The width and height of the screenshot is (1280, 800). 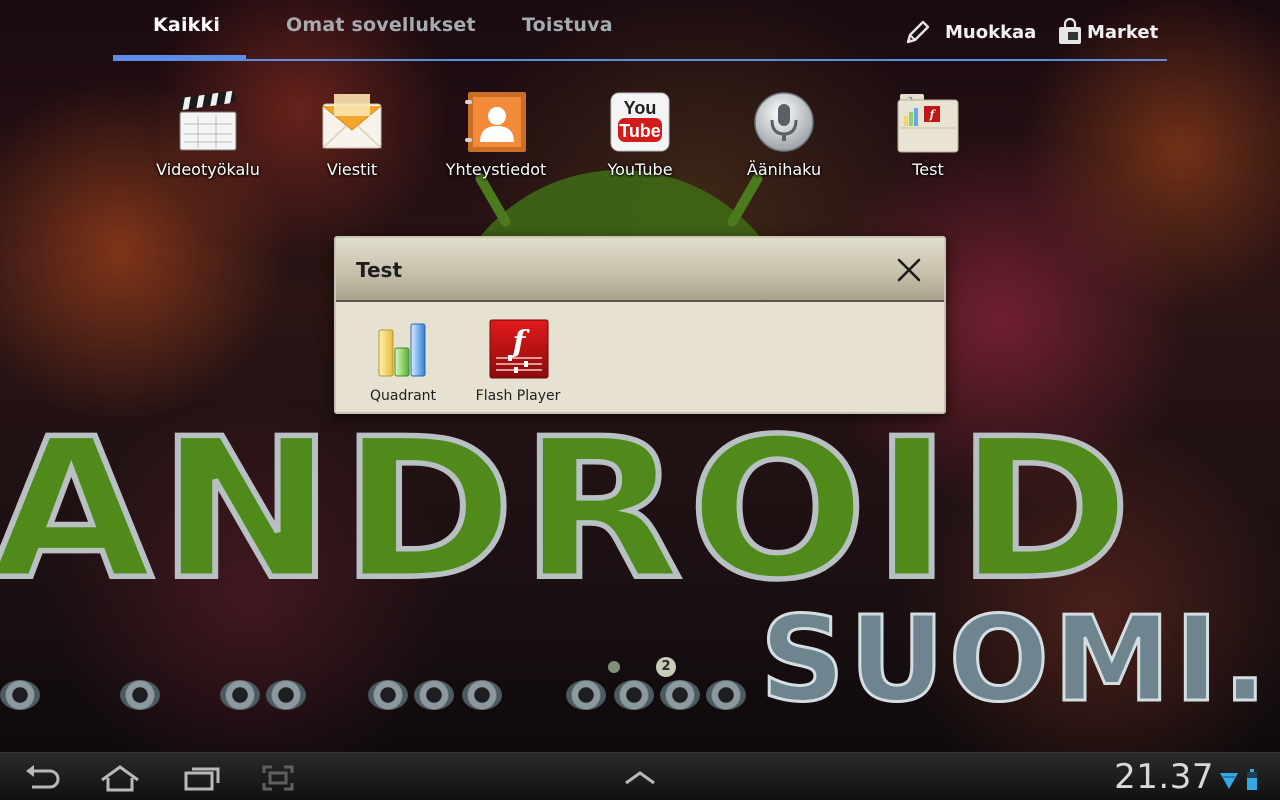 I want to click on bar-chart-icon, so click(x=403, y=350).